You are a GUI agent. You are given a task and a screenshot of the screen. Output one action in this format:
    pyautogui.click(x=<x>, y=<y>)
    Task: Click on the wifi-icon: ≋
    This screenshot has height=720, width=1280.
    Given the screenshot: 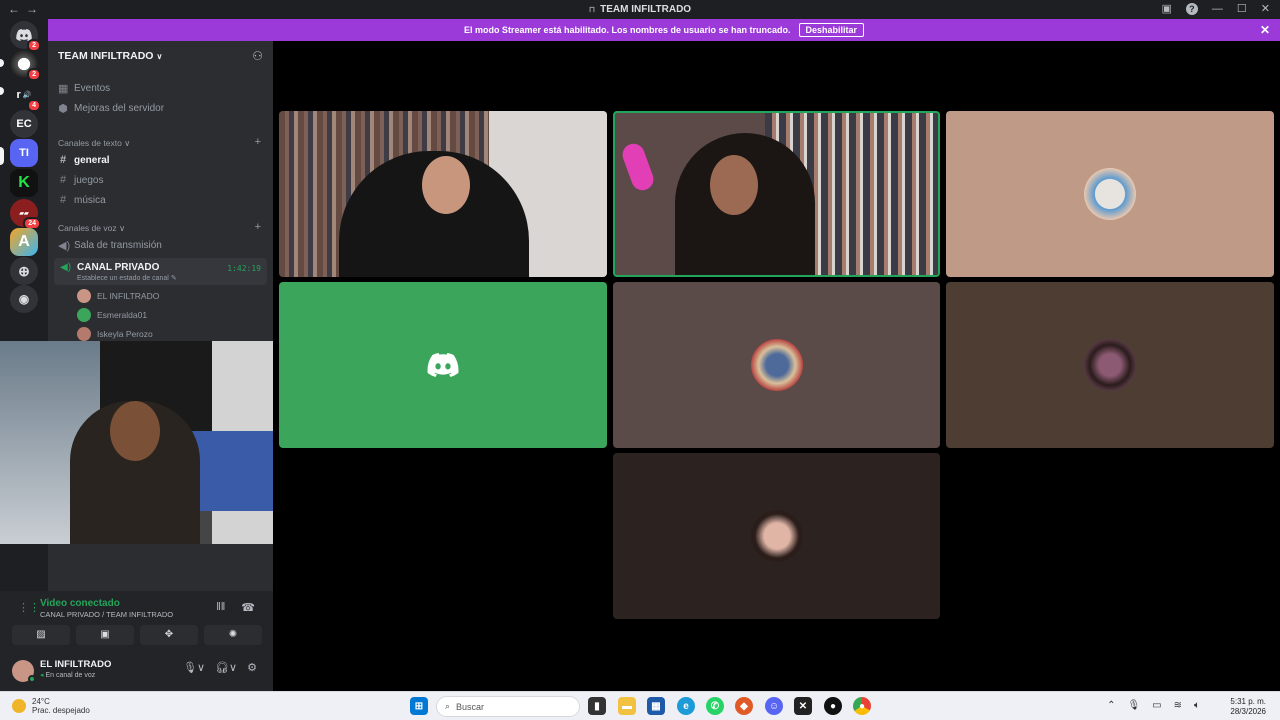 What is the action you would take?
    pyautogui.click(x=1178, y=705)
    